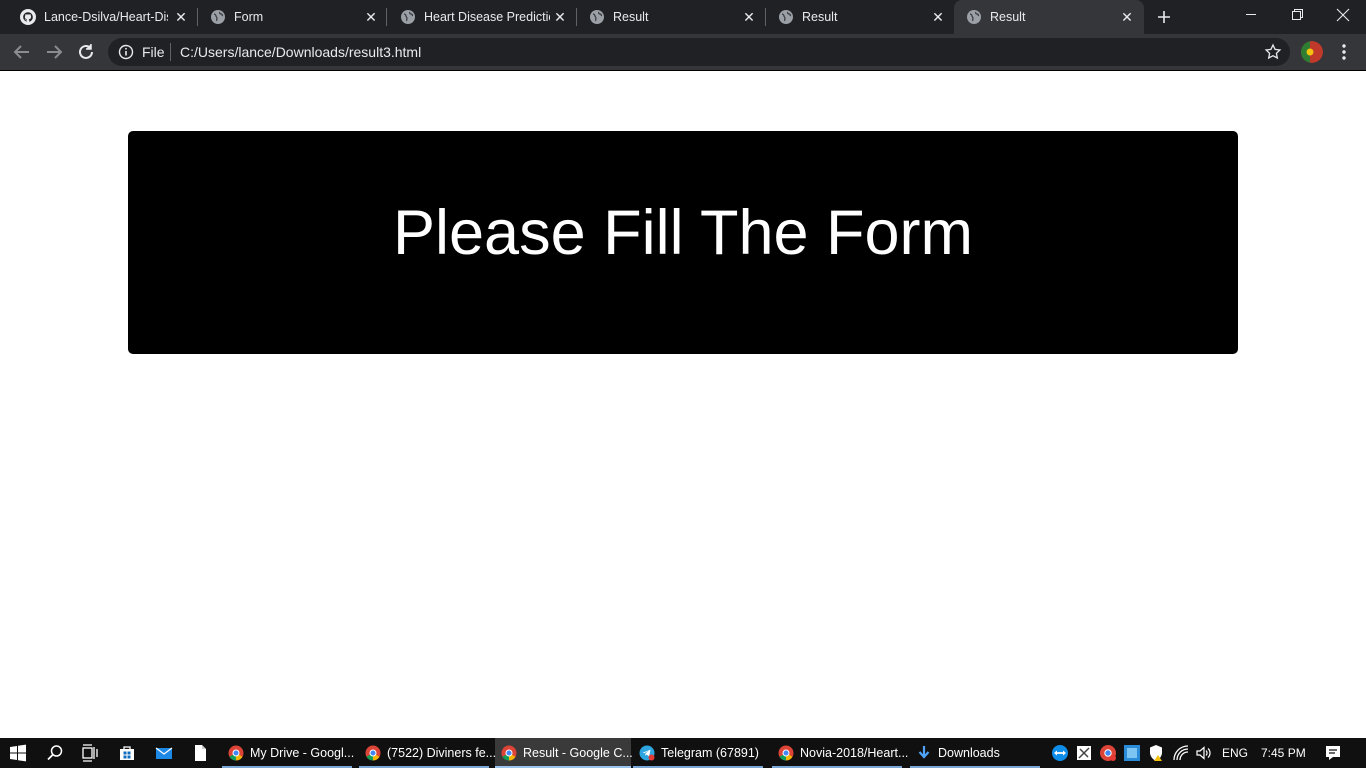 This screenshot has width=1366, height=768. What do you see at coordinates (90, 753) in the screenshot?
I see `task-view-icon` at bounding box center [90, 753].